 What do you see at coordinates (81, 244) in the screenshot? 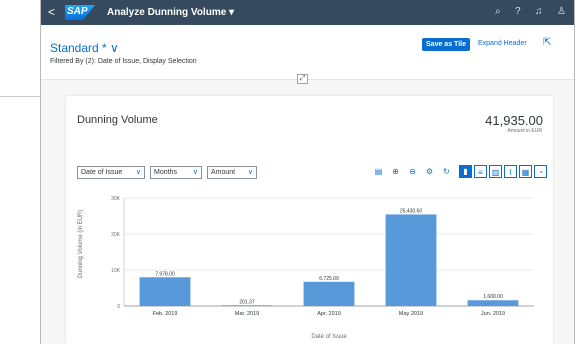
I see `y-axis-title: Dunning Volume (in EUR)` at bounding box center [81, 244].